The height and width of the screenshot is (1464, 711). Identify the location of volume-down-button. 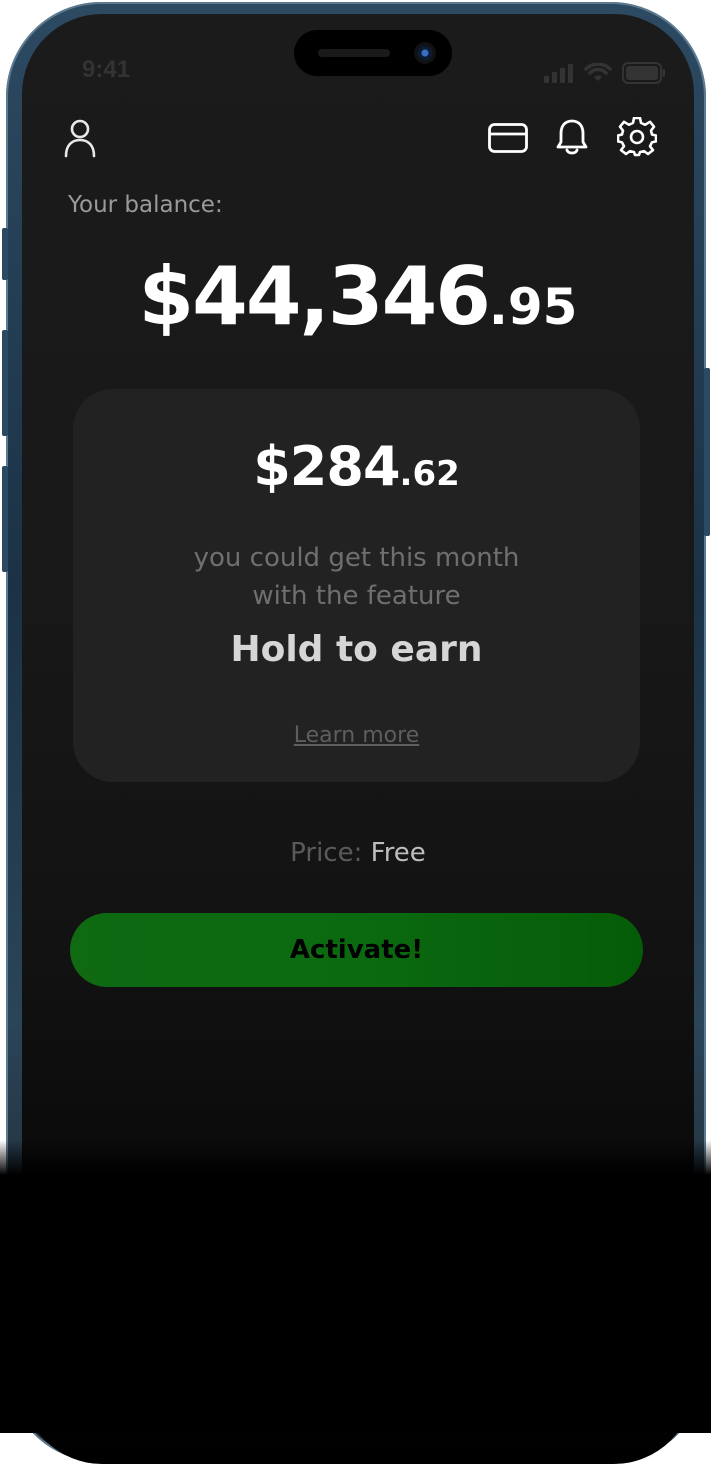
(5, 519).